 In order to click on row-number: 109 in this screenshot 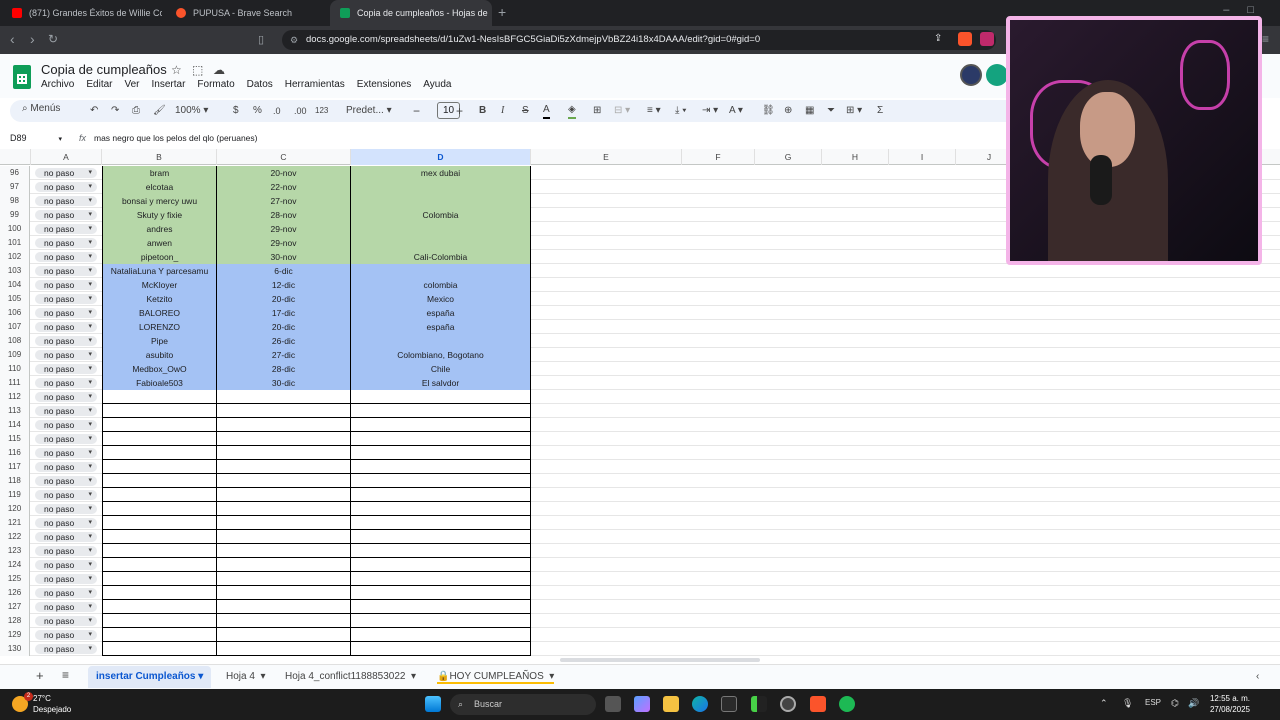, I will do `click(15, 355)`.